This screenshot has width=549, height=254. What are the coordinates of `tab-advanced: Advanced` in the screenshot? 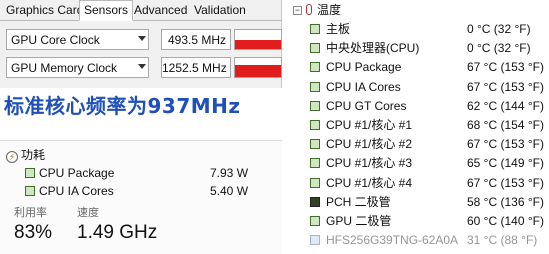 It's located at (160, 10).